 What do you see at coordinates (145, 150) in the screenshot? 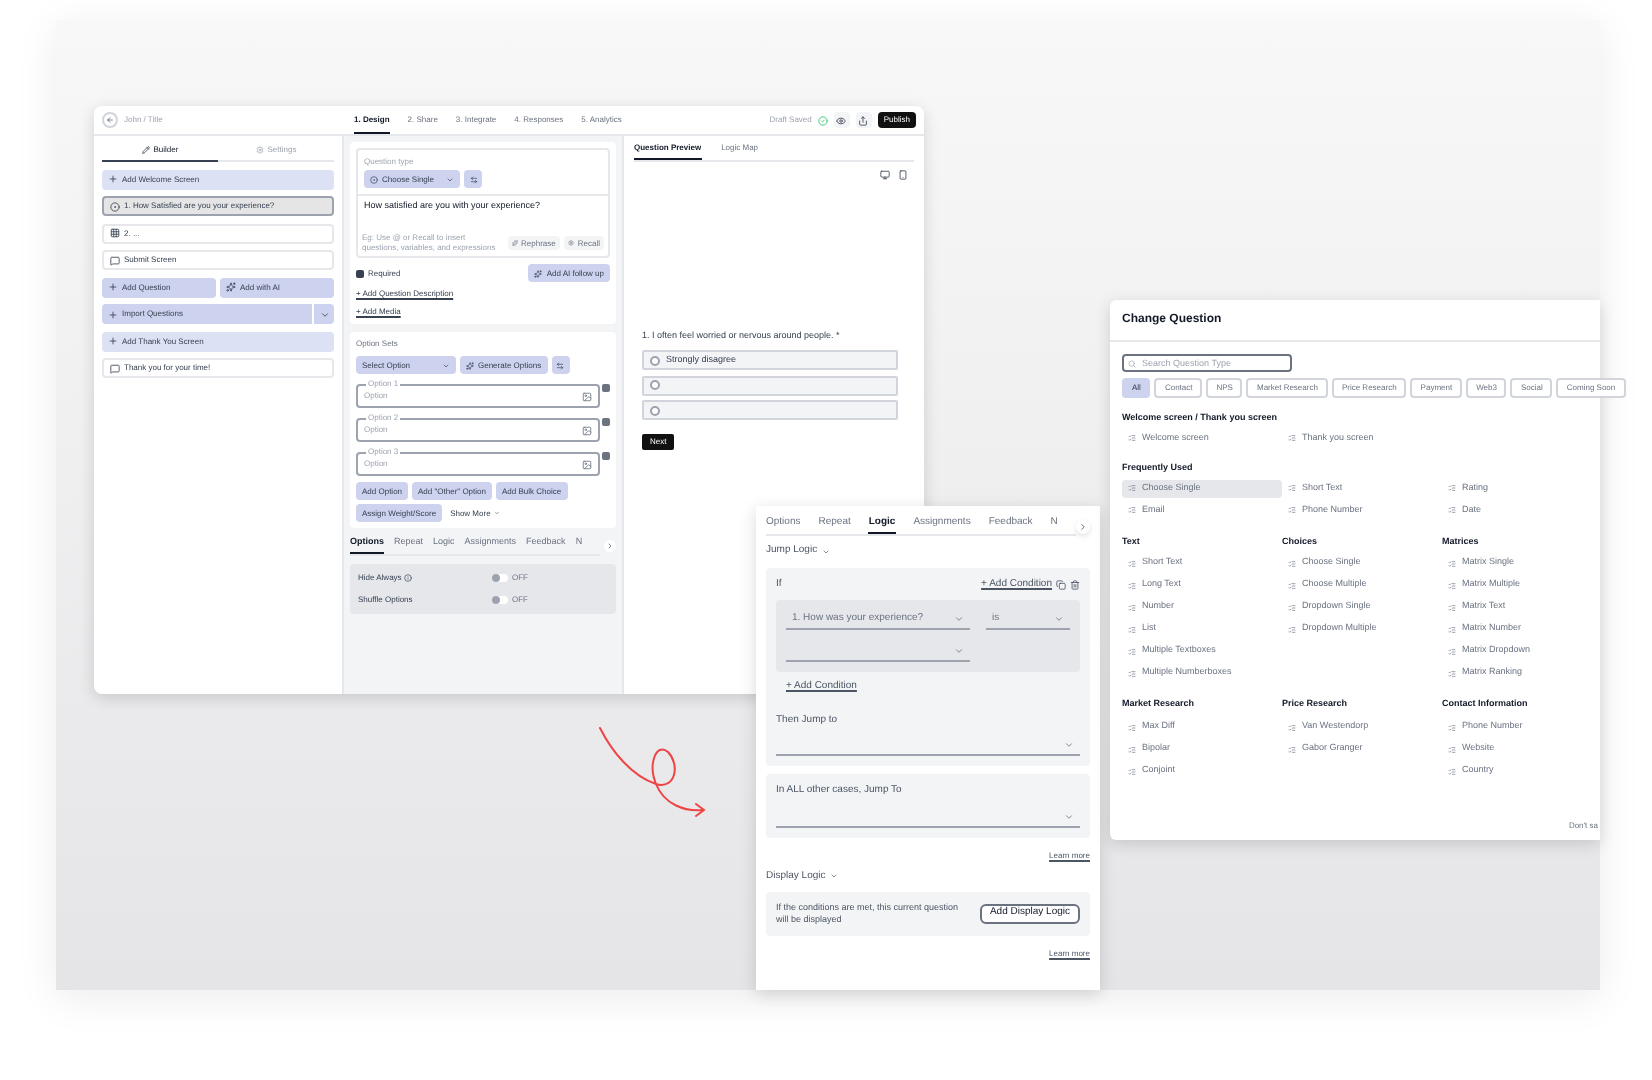
I see `edit-icon` at bounding box center [145, 150].